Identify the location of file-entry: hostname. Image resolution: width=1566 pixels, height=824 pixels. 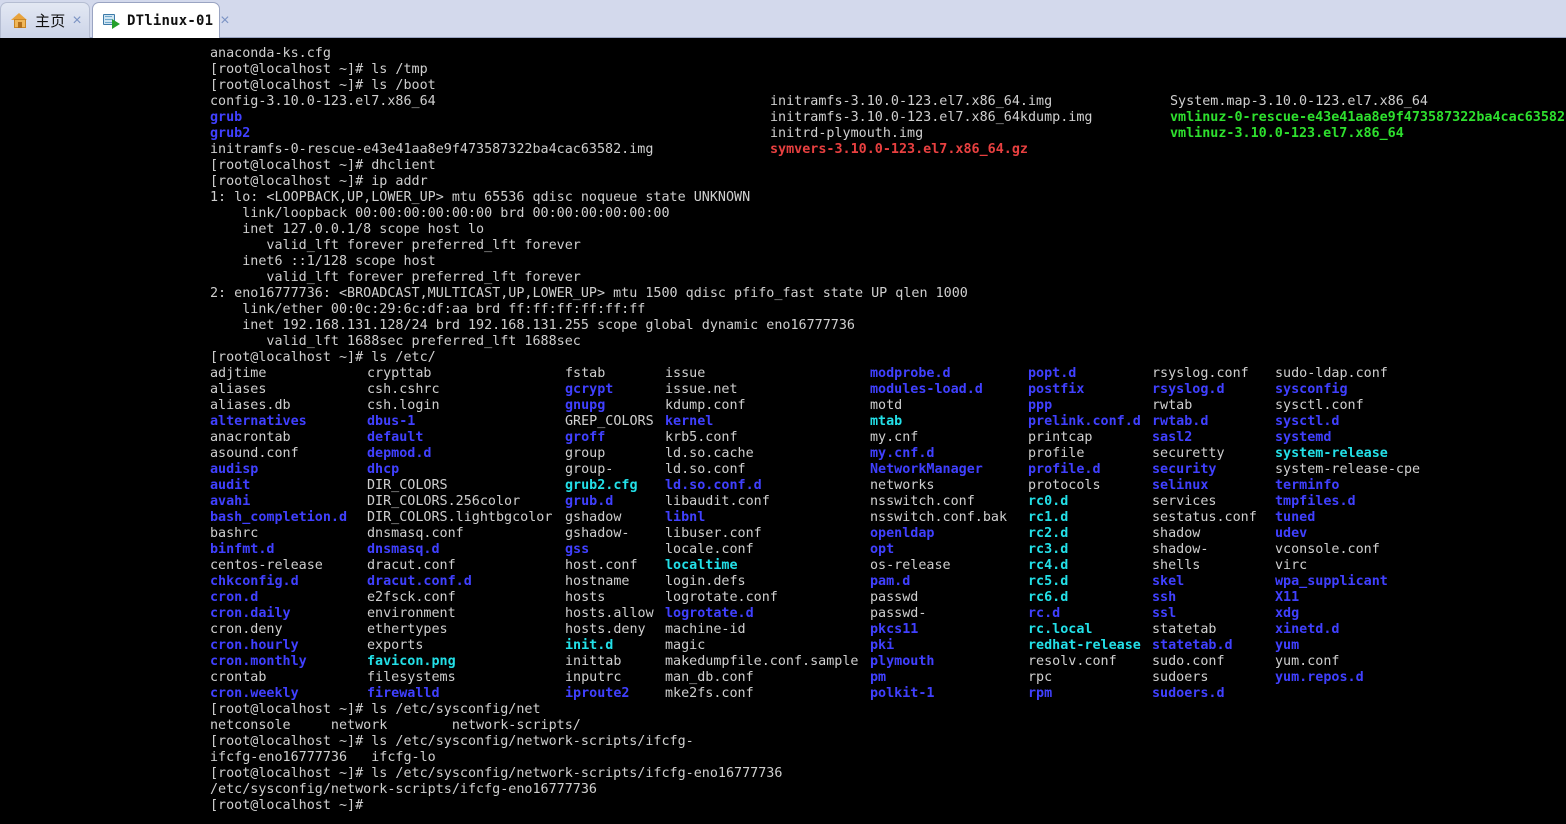
(597, 581).